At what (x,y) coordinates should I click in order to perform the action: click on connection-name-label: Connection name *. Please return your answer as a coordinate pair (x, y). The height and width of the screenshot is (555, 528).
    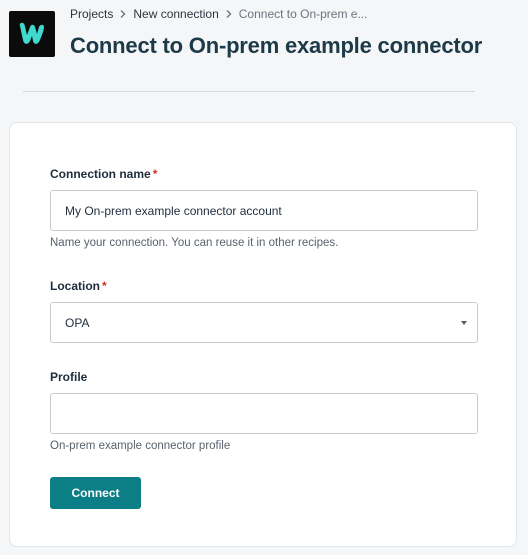
    Looking at the image, I should click on (104, 174).